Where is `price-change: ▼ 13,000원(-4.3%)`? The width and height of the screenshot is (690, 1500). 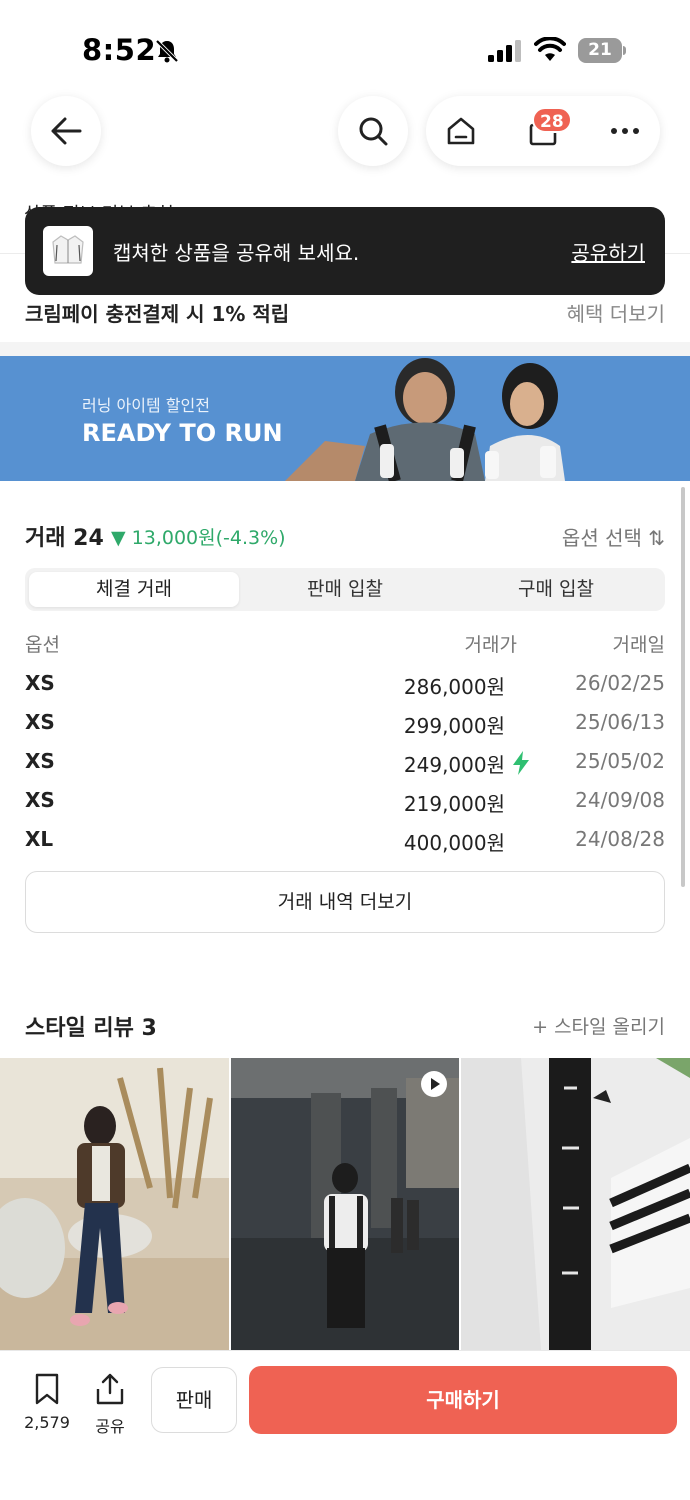
price-change: ▼ 13,000원(-4.3%) is located at coordinates (198, 538).